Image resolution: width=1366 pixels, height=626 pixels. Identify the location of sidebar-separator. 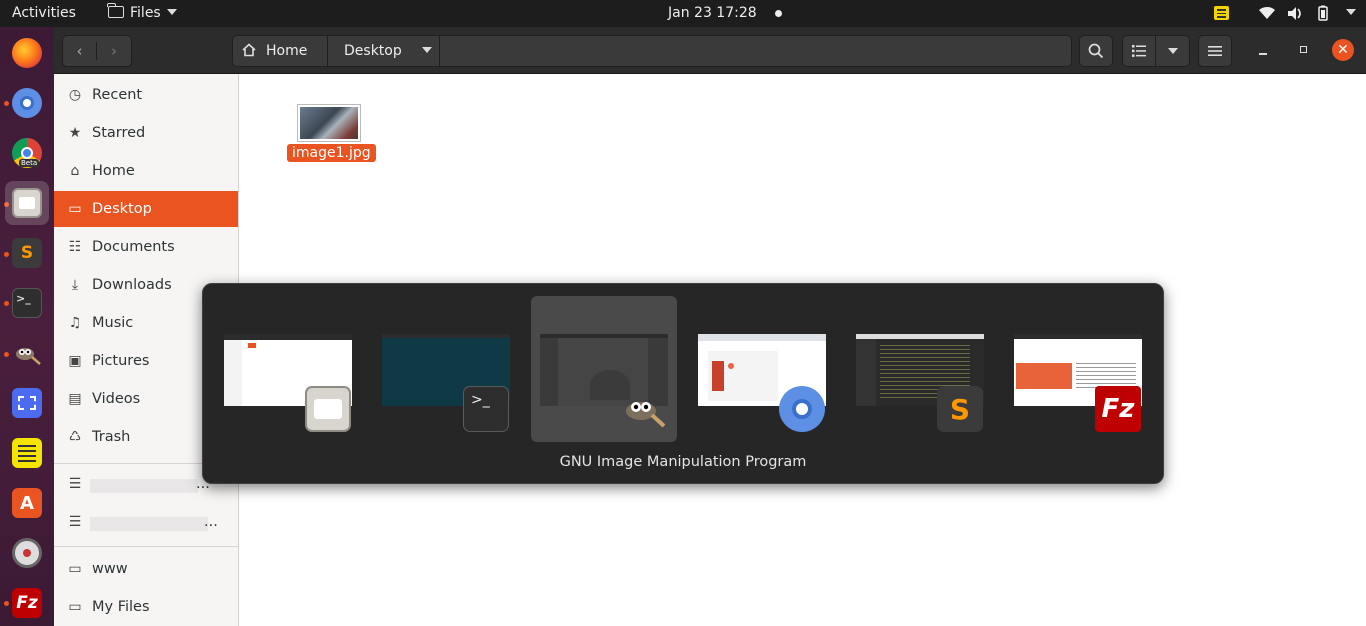
(146, 546).